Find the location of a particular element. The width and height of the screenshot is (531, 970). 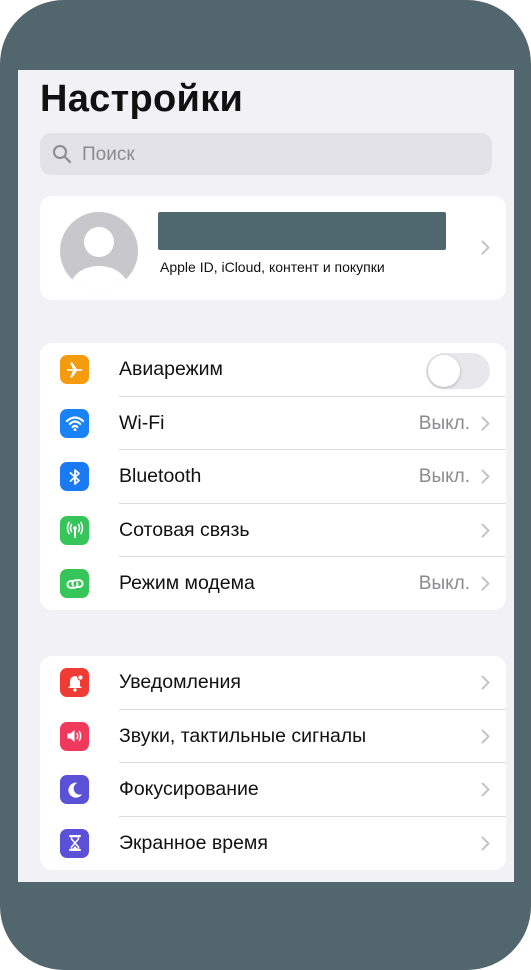

screen-time-row: Экранное время is located at coordinates (273, 844).